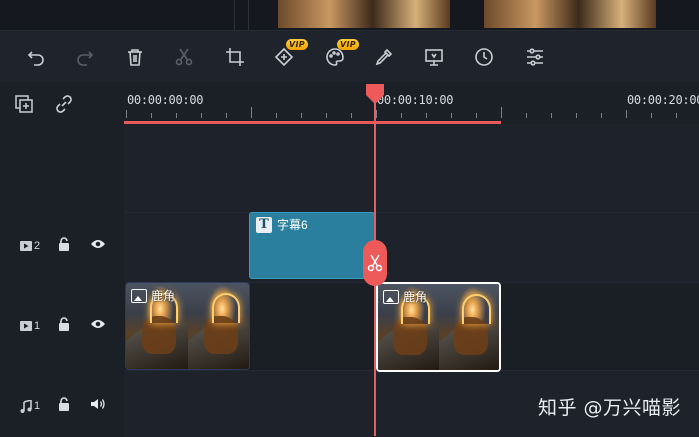 The height and width of the screenshot is (437, 699). I want to click on crop-button, so click(235, 57).